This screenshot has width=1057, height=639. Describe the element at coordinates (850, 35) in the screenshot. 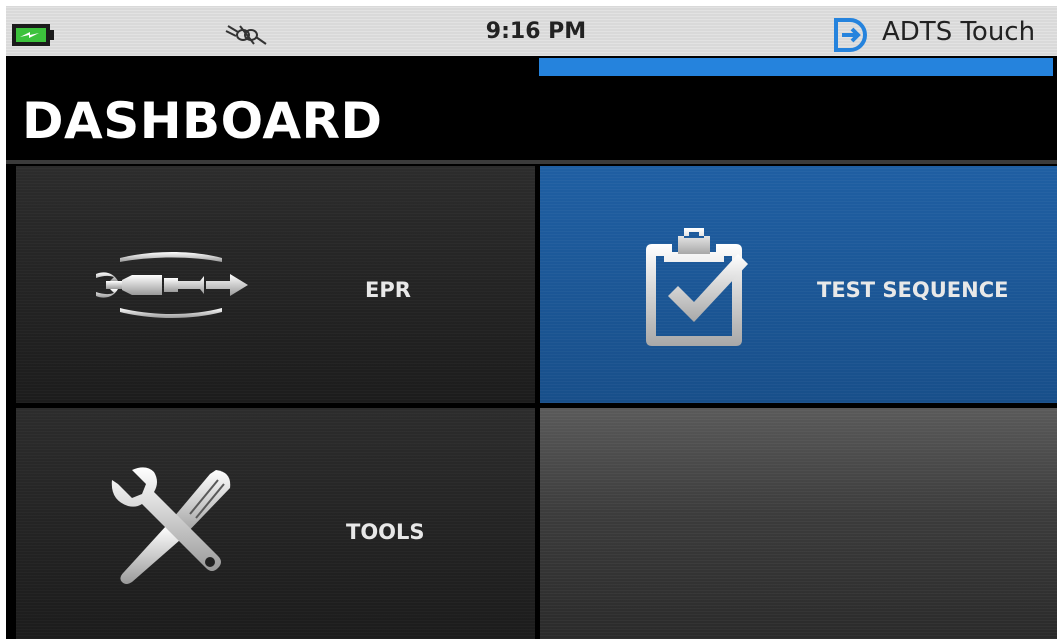

I see `brand-logo-icon` at that location.